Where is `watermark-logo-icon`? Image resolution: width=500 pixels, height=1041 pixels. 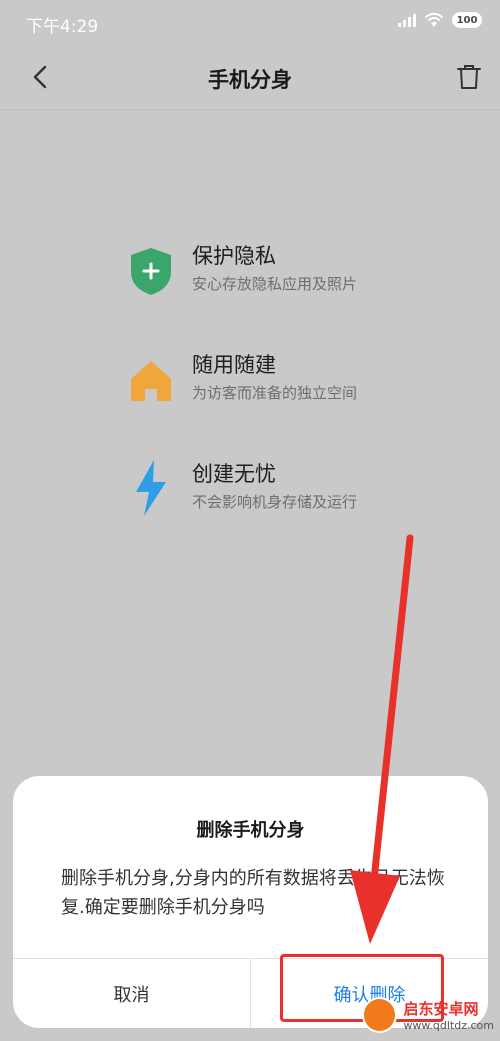 watermark-logo-icon is located at coordinates (380, 1015).